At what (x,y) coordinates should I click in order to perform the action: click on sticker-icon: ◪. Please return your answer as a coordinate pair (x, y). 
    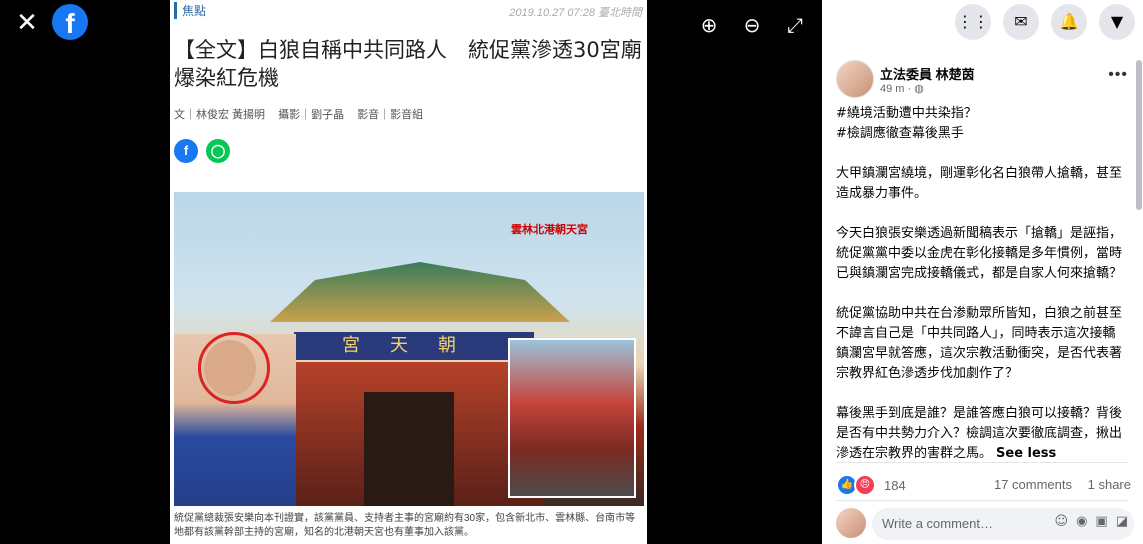
    Looking at the image, I should click on (1122, 521).